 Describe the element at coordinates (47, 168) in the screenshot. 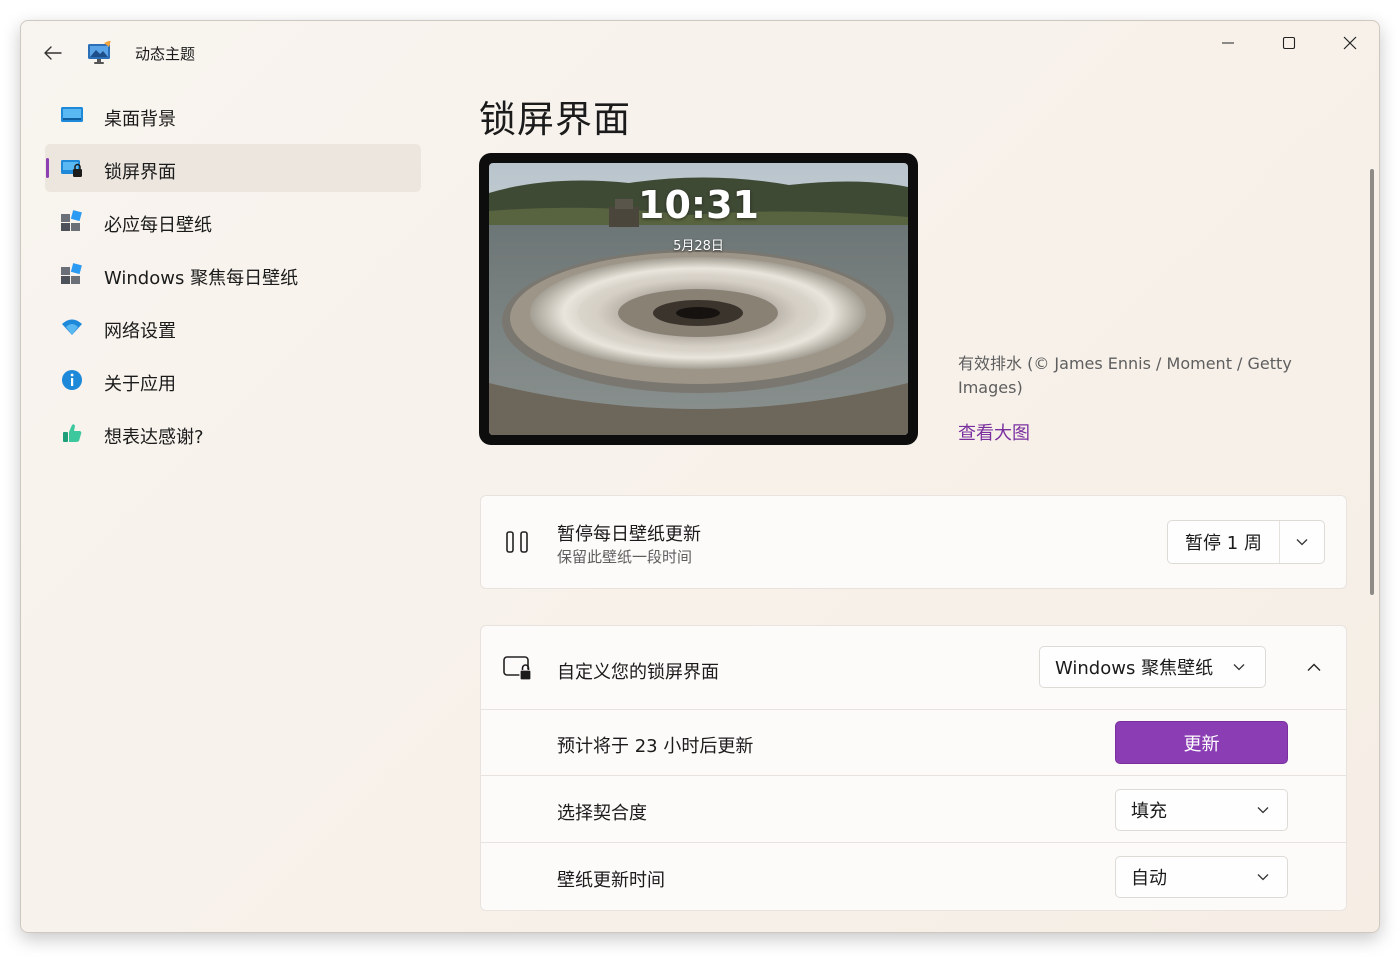

I see `selected-indicator` at that location.